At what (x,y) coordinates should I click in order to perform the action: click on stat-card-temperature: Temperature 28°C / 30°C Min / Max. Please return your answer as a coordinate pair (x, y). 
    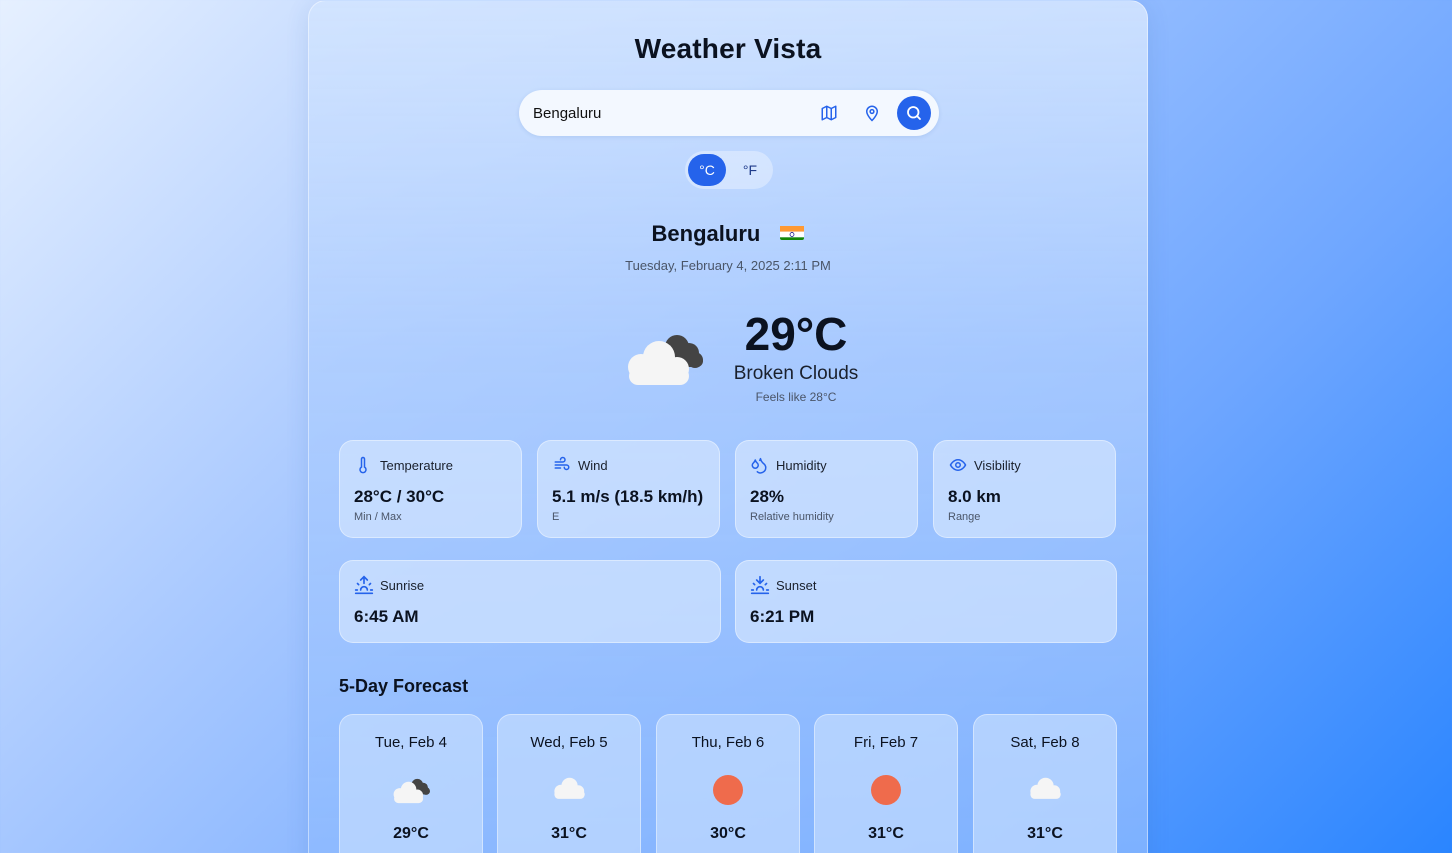
    Looking at the image, I should click on (430, 489).